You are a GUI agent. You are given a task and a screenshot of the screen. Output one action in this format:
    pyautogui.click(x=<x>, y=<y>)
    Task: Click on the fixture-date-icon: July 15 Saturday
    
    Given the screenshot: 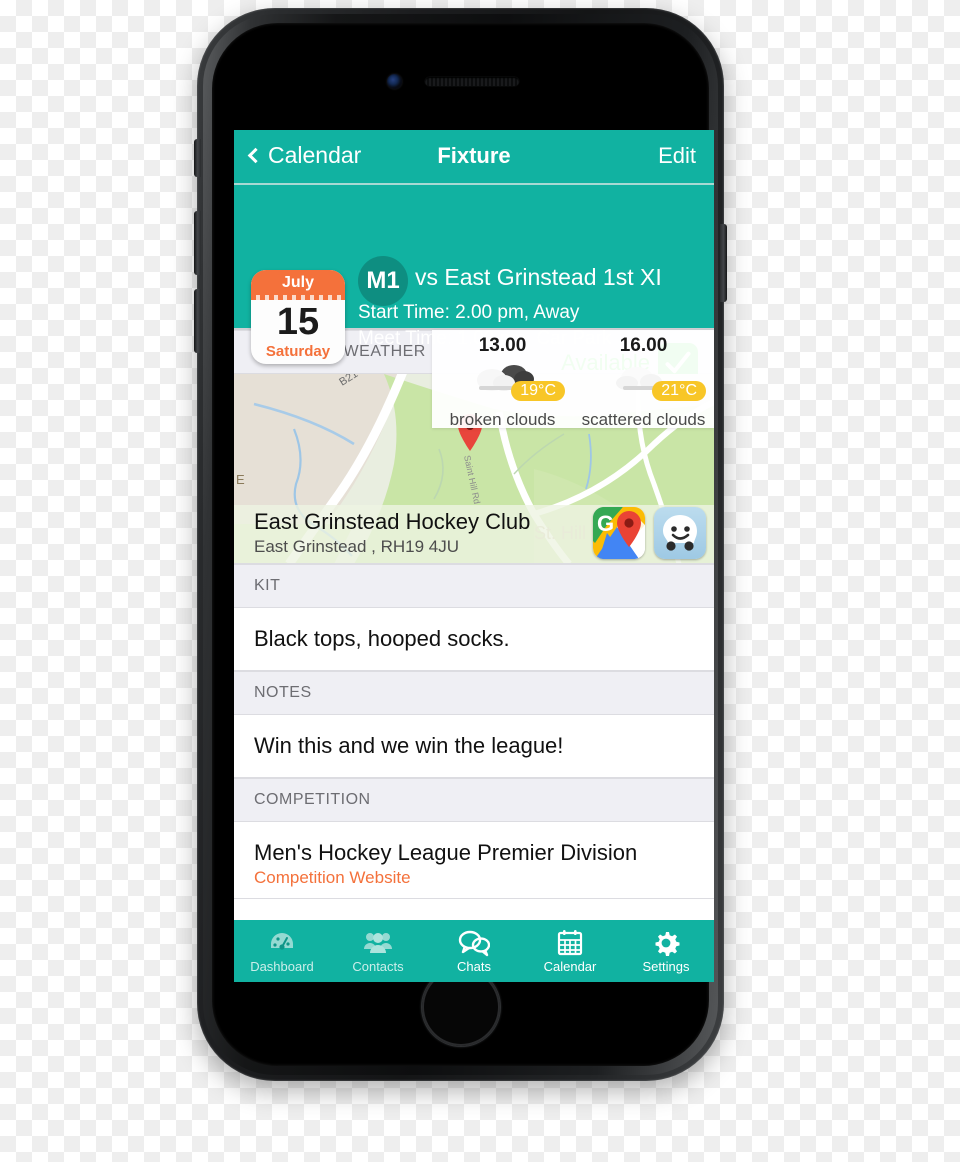 What is the action you would take?
    pyautogui.click(x=298, y=317)
    